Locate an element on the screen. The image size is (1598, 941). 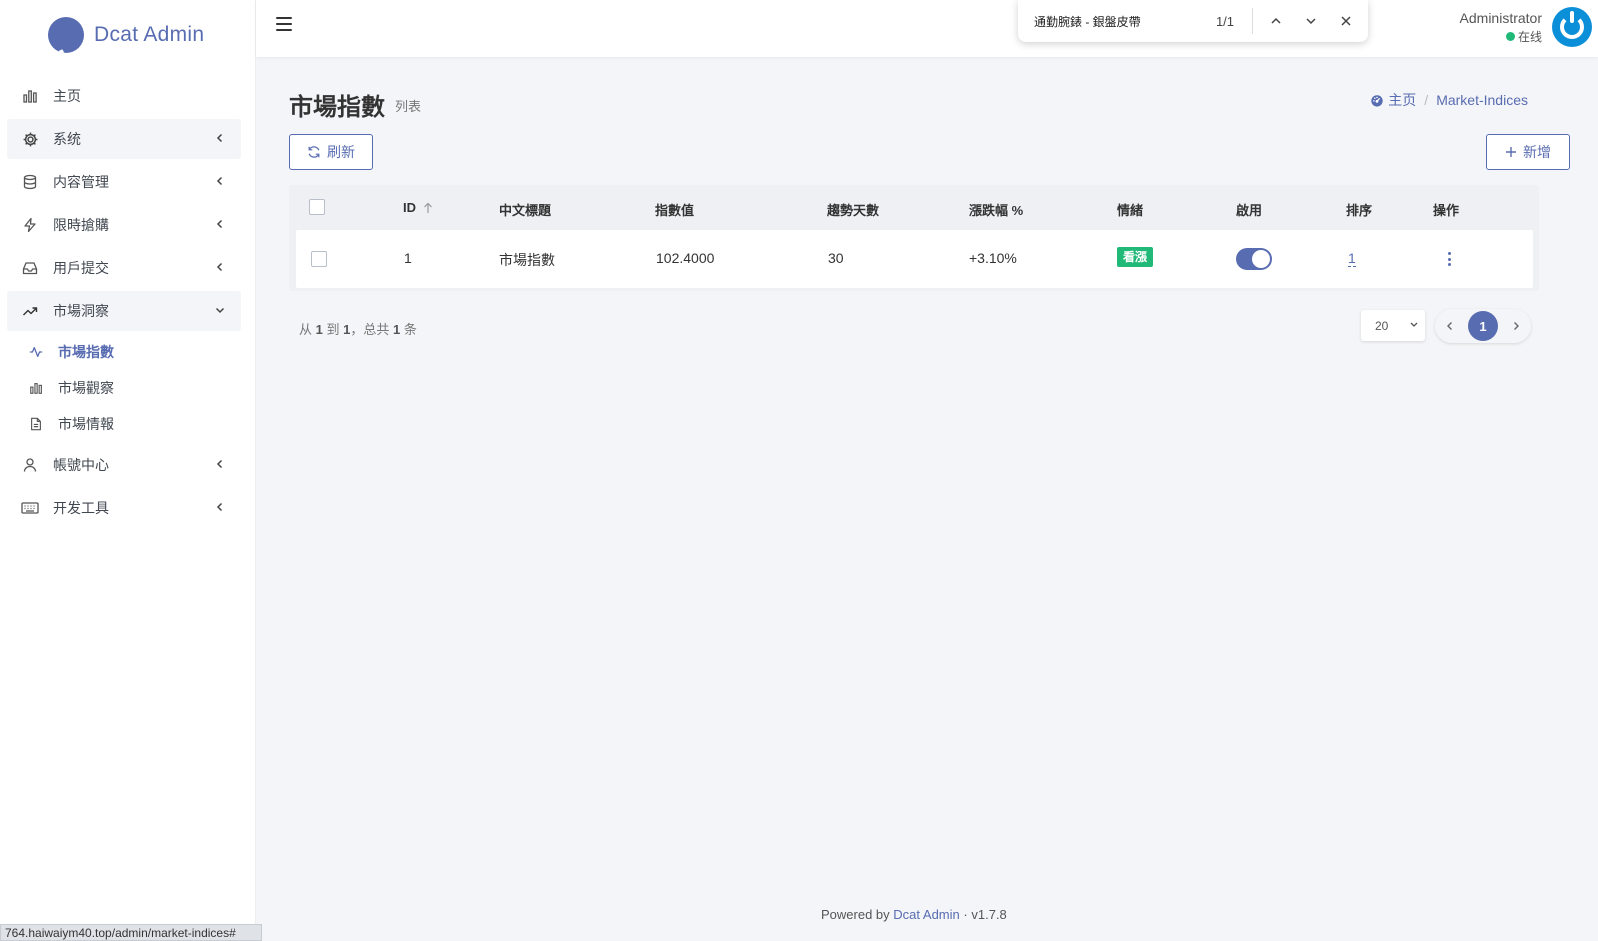
document-icon is located at coordinates (36, 424).